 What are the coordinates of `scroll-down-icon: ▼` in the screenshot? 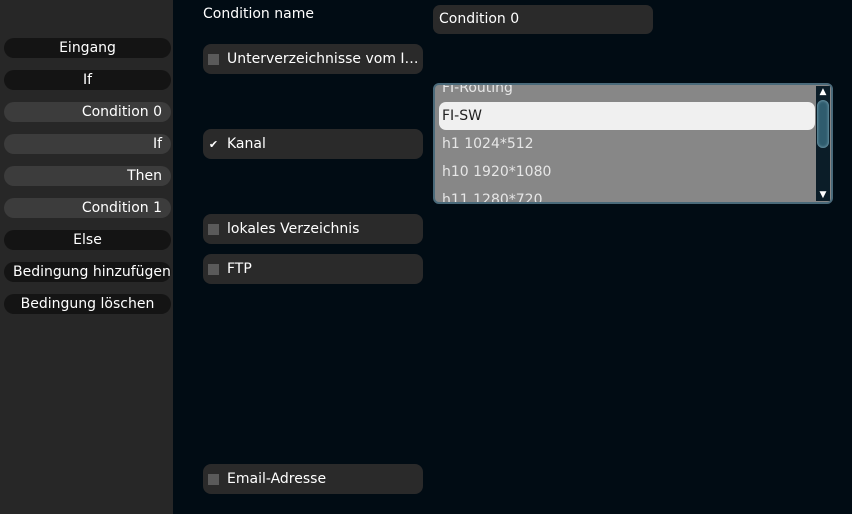 It's located at (823, 195).